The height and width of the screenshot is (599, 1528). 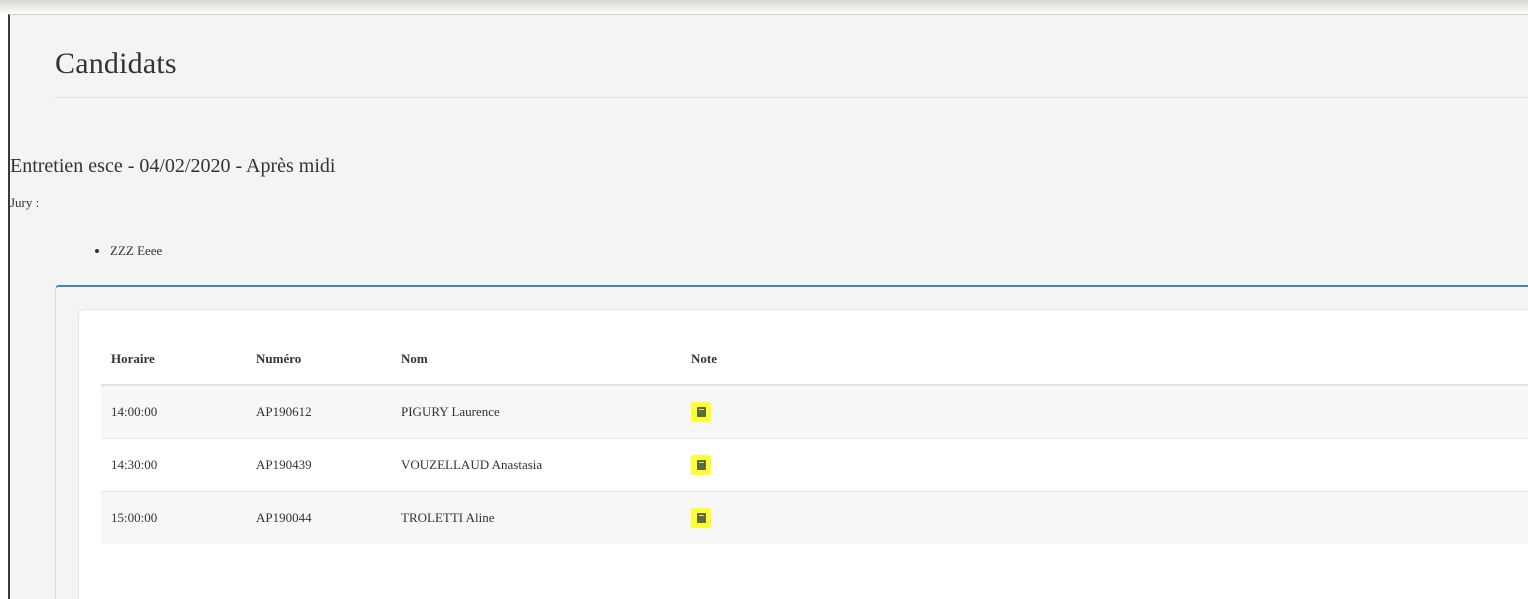 I want to click on column-header-nom: Nom, so click(x=536, y=360).